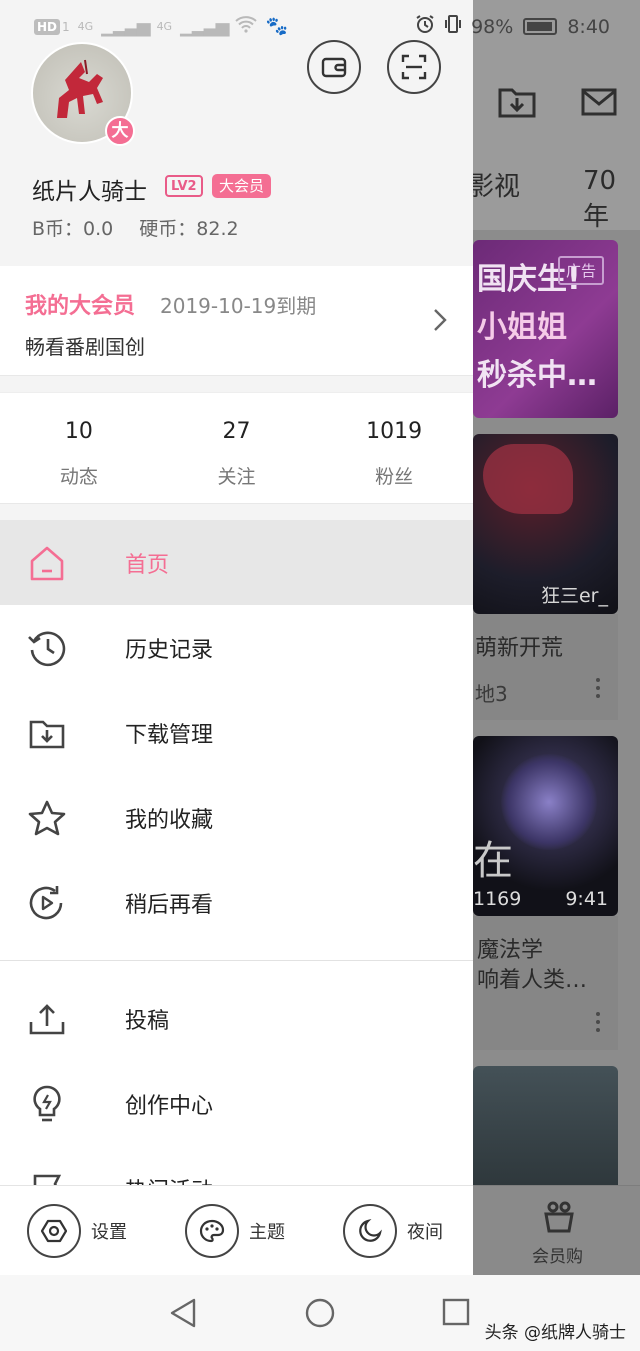  Describe the element at coordinates (394, 431) in the screenshot. I see `stat-value: 1019` at that location.